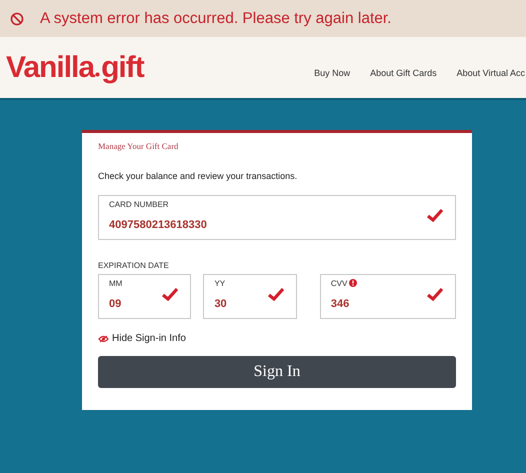 The image size is (526, 473). Describe the element at coordinates (149, 338) in the screenshot. I see `link-text: Hide Sign-in Info` at that location.